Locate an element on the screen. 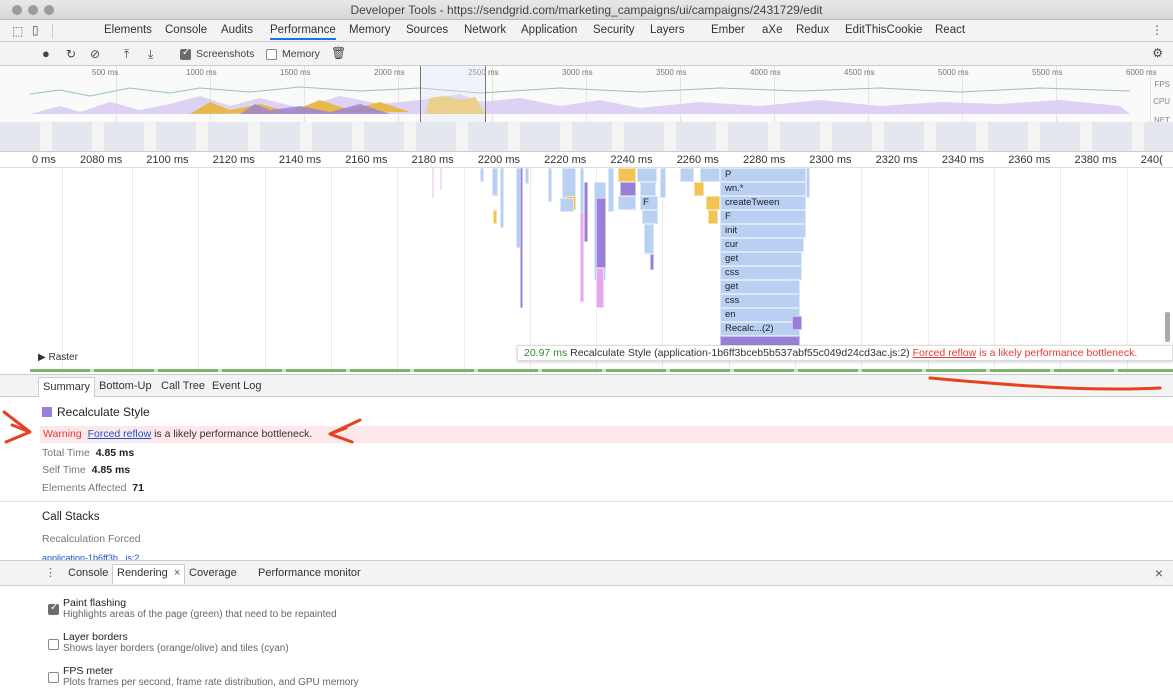  tab-bottom-up: Bottom-Up is located at coordinates (125, 386).